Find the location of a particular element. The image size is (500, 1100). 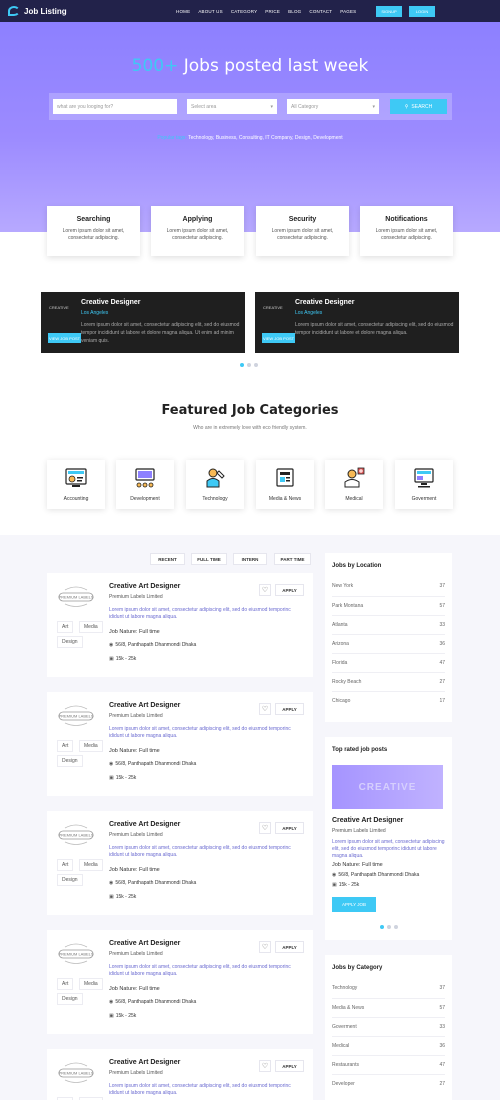

job-address-text: 56/8, Panthapath Dhanmondi Dhaka is located at coordinates (156, 645).